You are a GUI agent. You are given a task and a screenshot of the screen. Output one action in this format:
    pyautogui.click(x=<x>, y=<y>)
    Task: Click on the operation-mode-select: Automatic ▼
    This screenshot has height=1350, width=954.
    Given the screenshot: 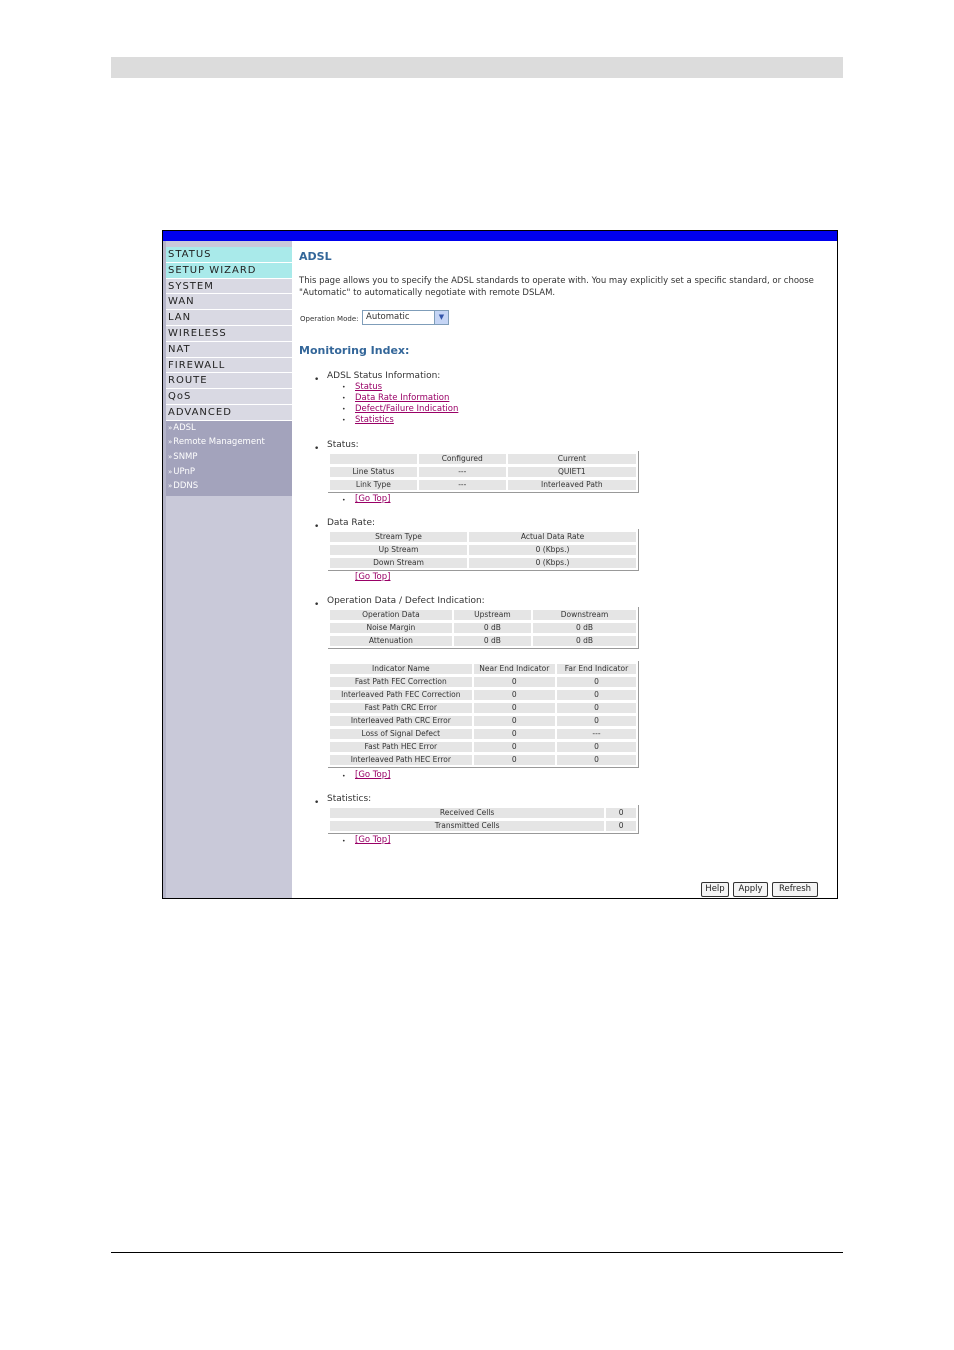 What is the action you would take?
    pyautogui.click(x=405, y=317)
    